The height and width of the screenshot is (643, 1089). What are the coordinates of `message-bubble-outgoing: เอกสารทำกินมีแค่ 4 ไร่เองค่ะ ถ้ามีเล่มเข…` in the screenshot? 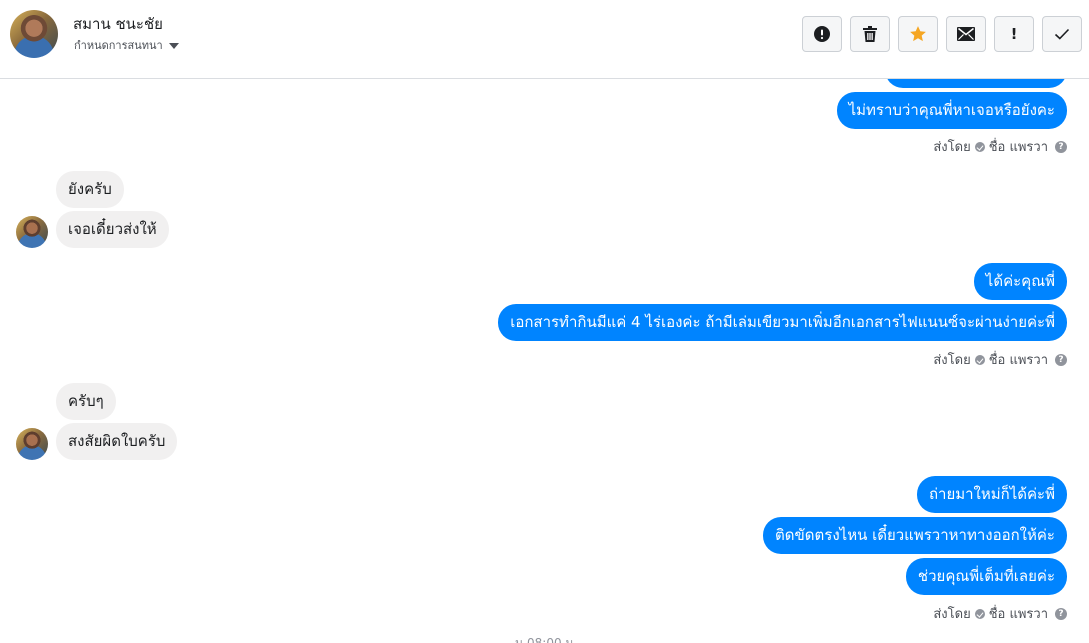 It's located at (782, 322).